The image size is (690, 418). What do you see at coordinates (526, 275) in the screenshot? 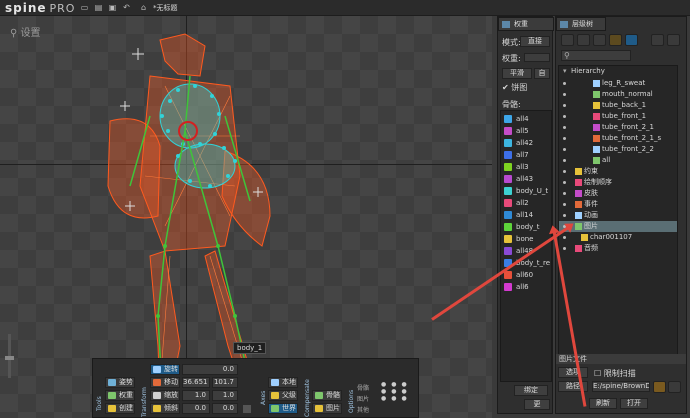
I see `bone-list-item: all60` at bounding box center [526, 275].